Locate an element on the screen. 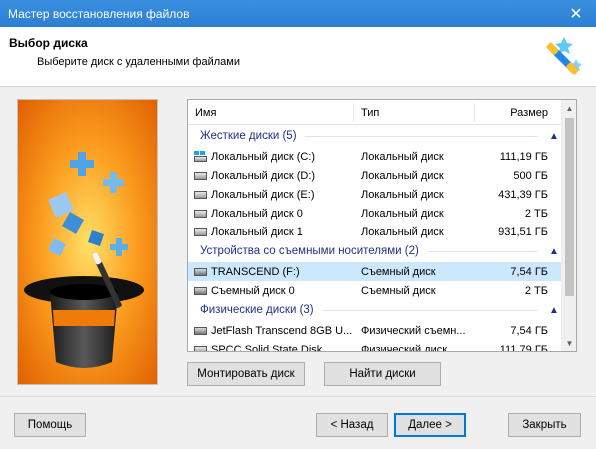  mount-disk-button: Монтировать диск is located at coordinates (246, 374).